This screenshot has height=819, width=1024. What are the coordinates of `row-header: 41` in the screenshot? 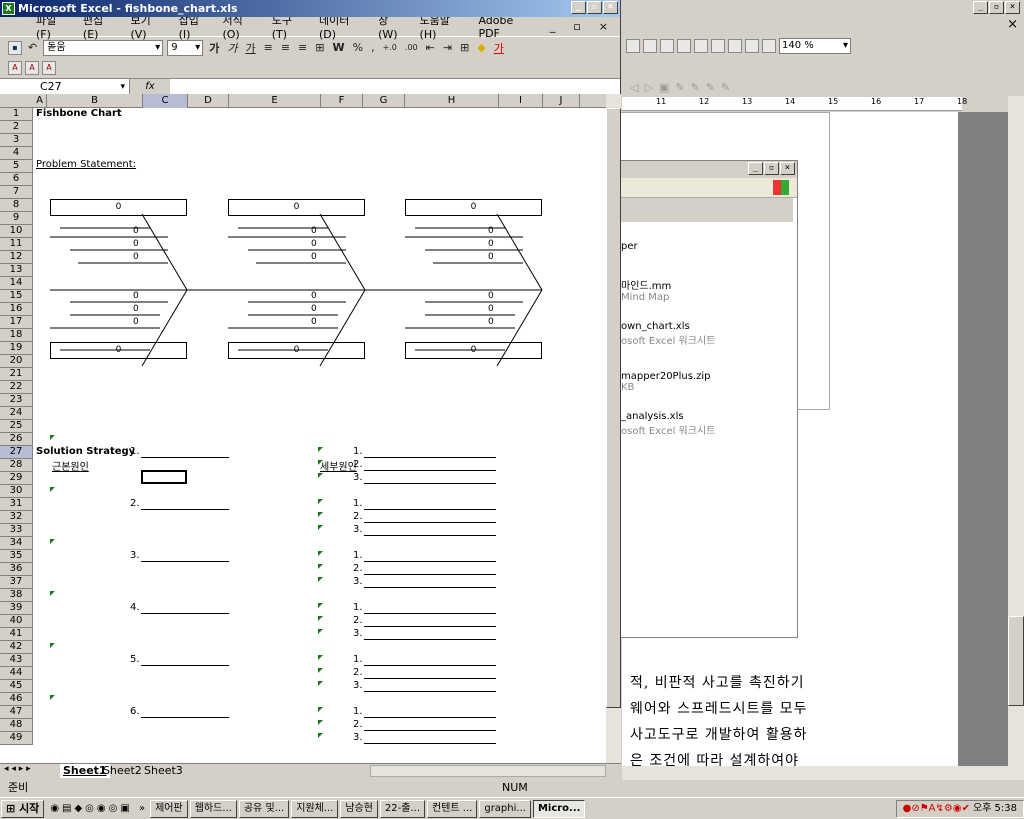 It's located at (16, 634).